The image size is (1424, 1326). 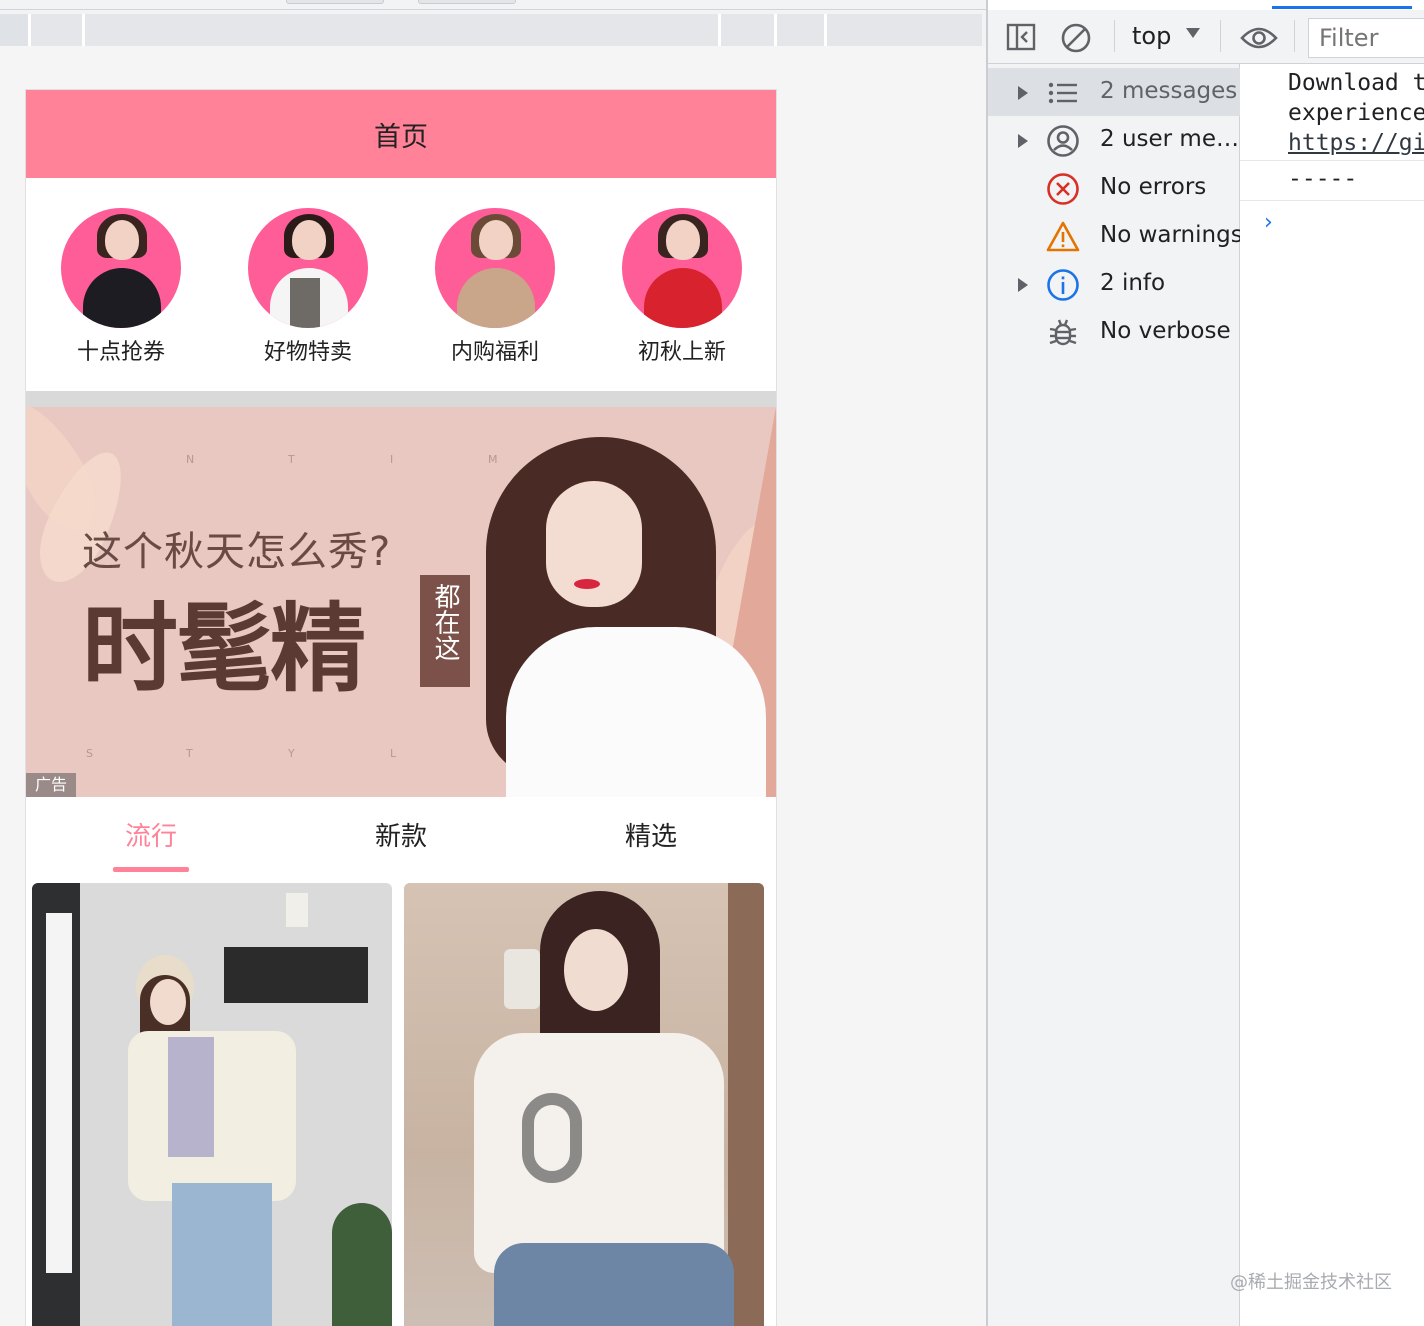 I want to click on sidebar-item-label: 2 messages, so click(x=1169, y=91).